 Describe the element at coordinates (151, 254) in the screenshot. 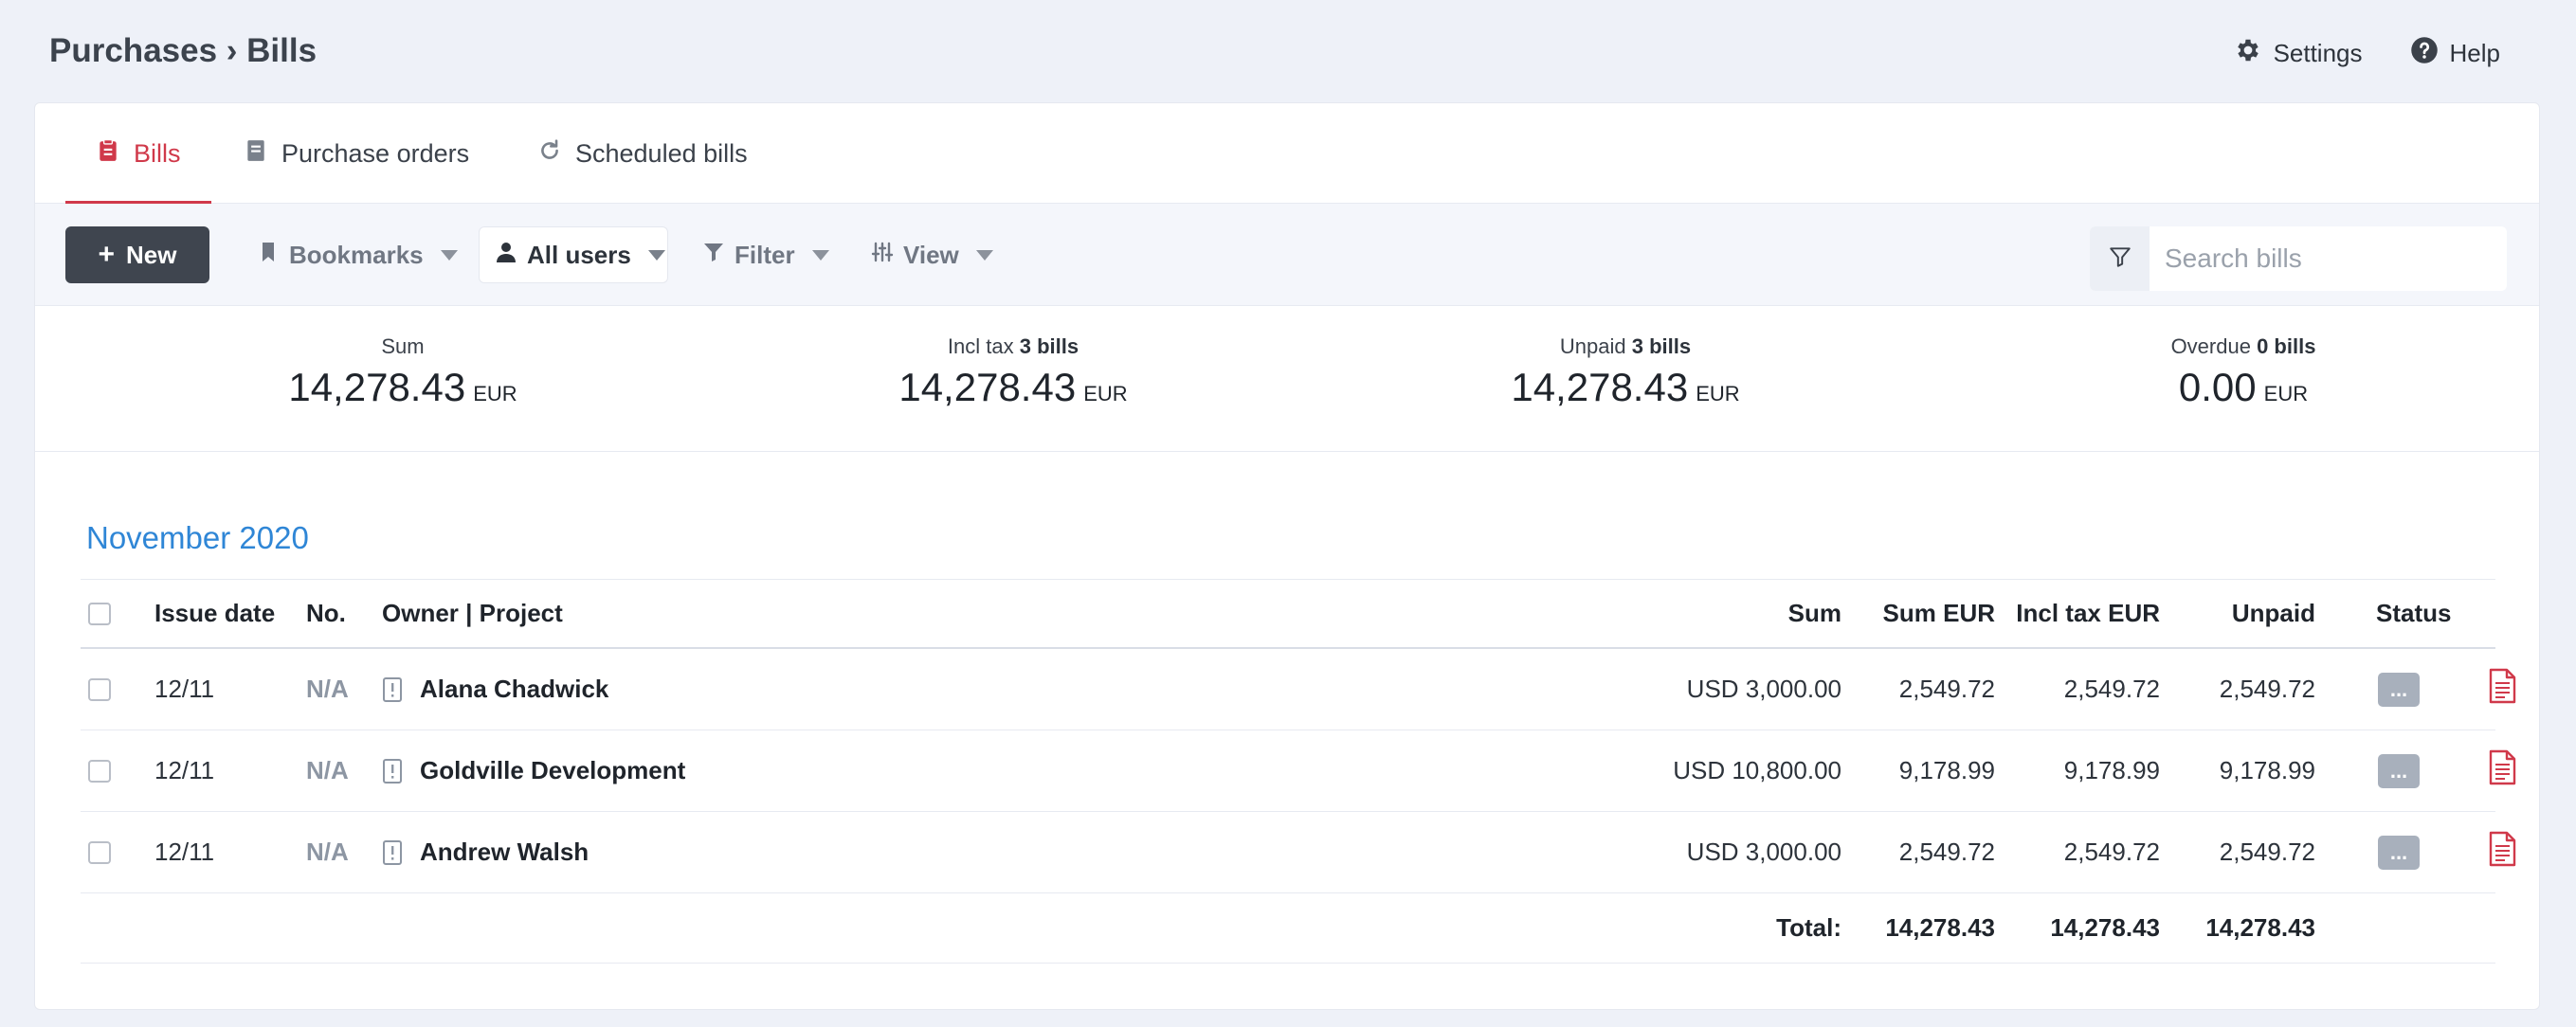

I see `new-button-label: New` at that location.